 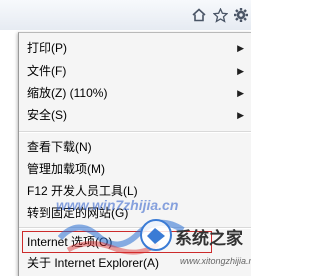 What do you see at coordinates (47, 71) in the screenshot?
I see `menu-item-label: 文件(F)` at bounding box center [47, 71].